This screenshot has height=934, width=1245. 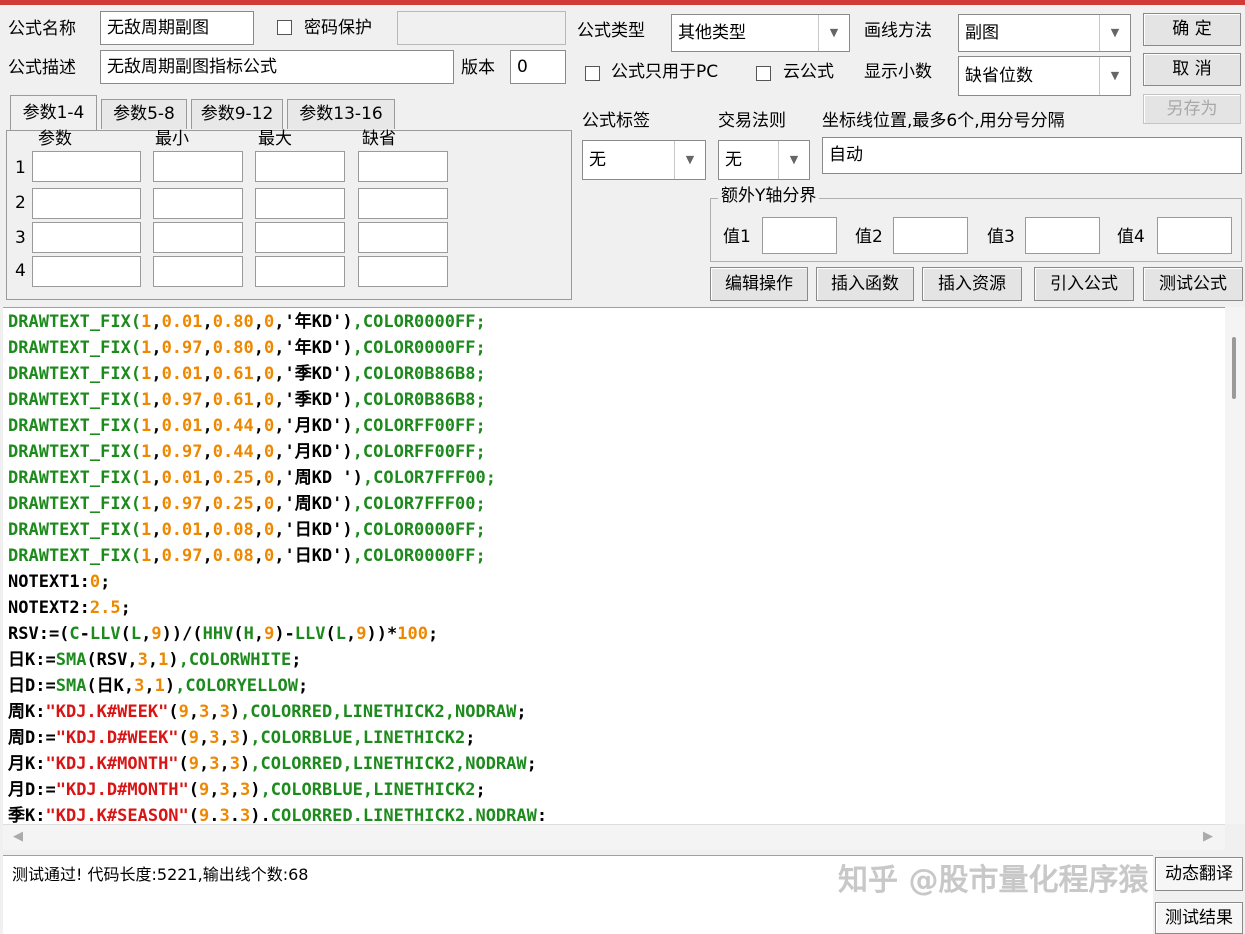 I want to click on param-row-label: 2, so click(x=20, y=203).